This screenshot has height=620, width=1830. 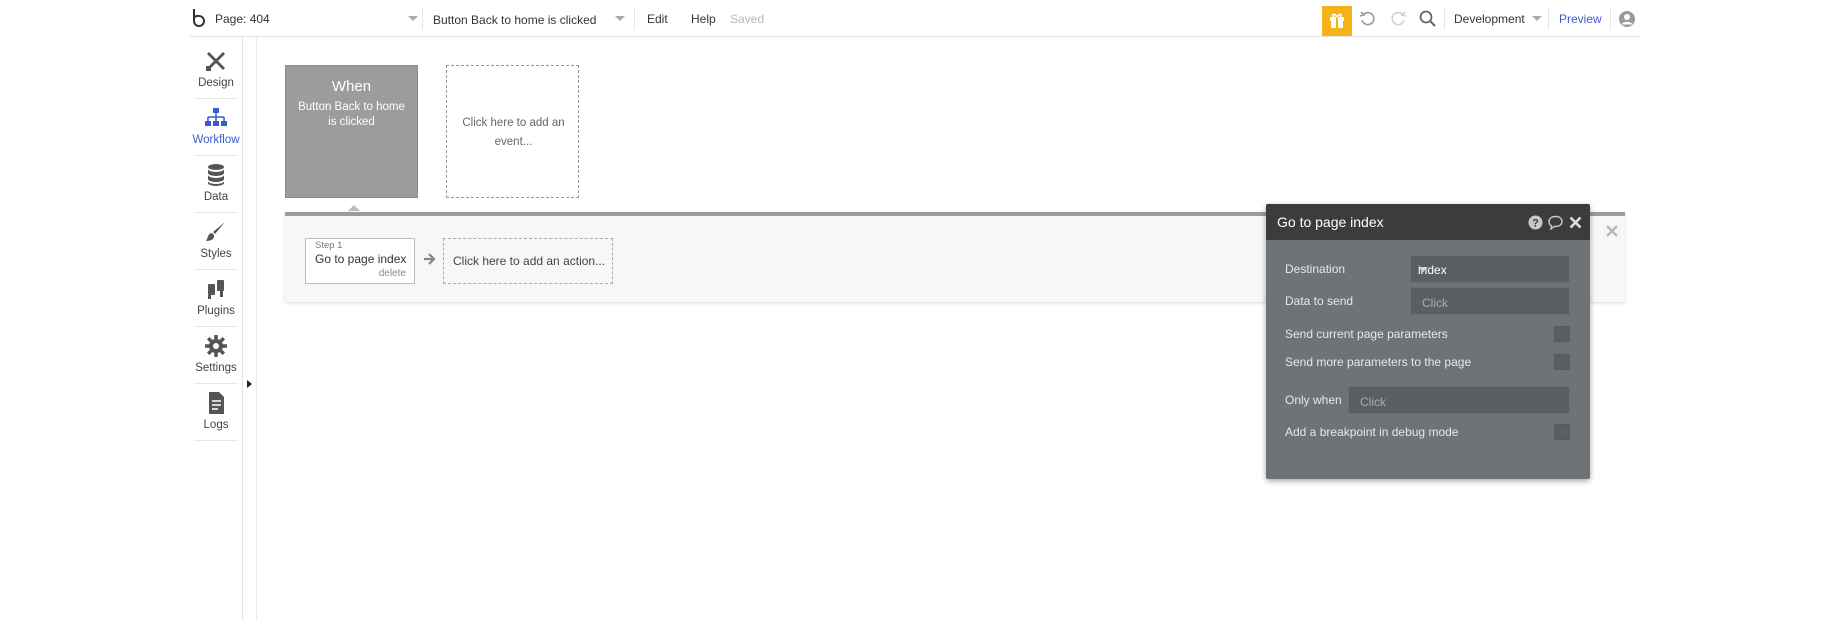 I want to click on help-icon: ?, so click(x=1535, y=222).